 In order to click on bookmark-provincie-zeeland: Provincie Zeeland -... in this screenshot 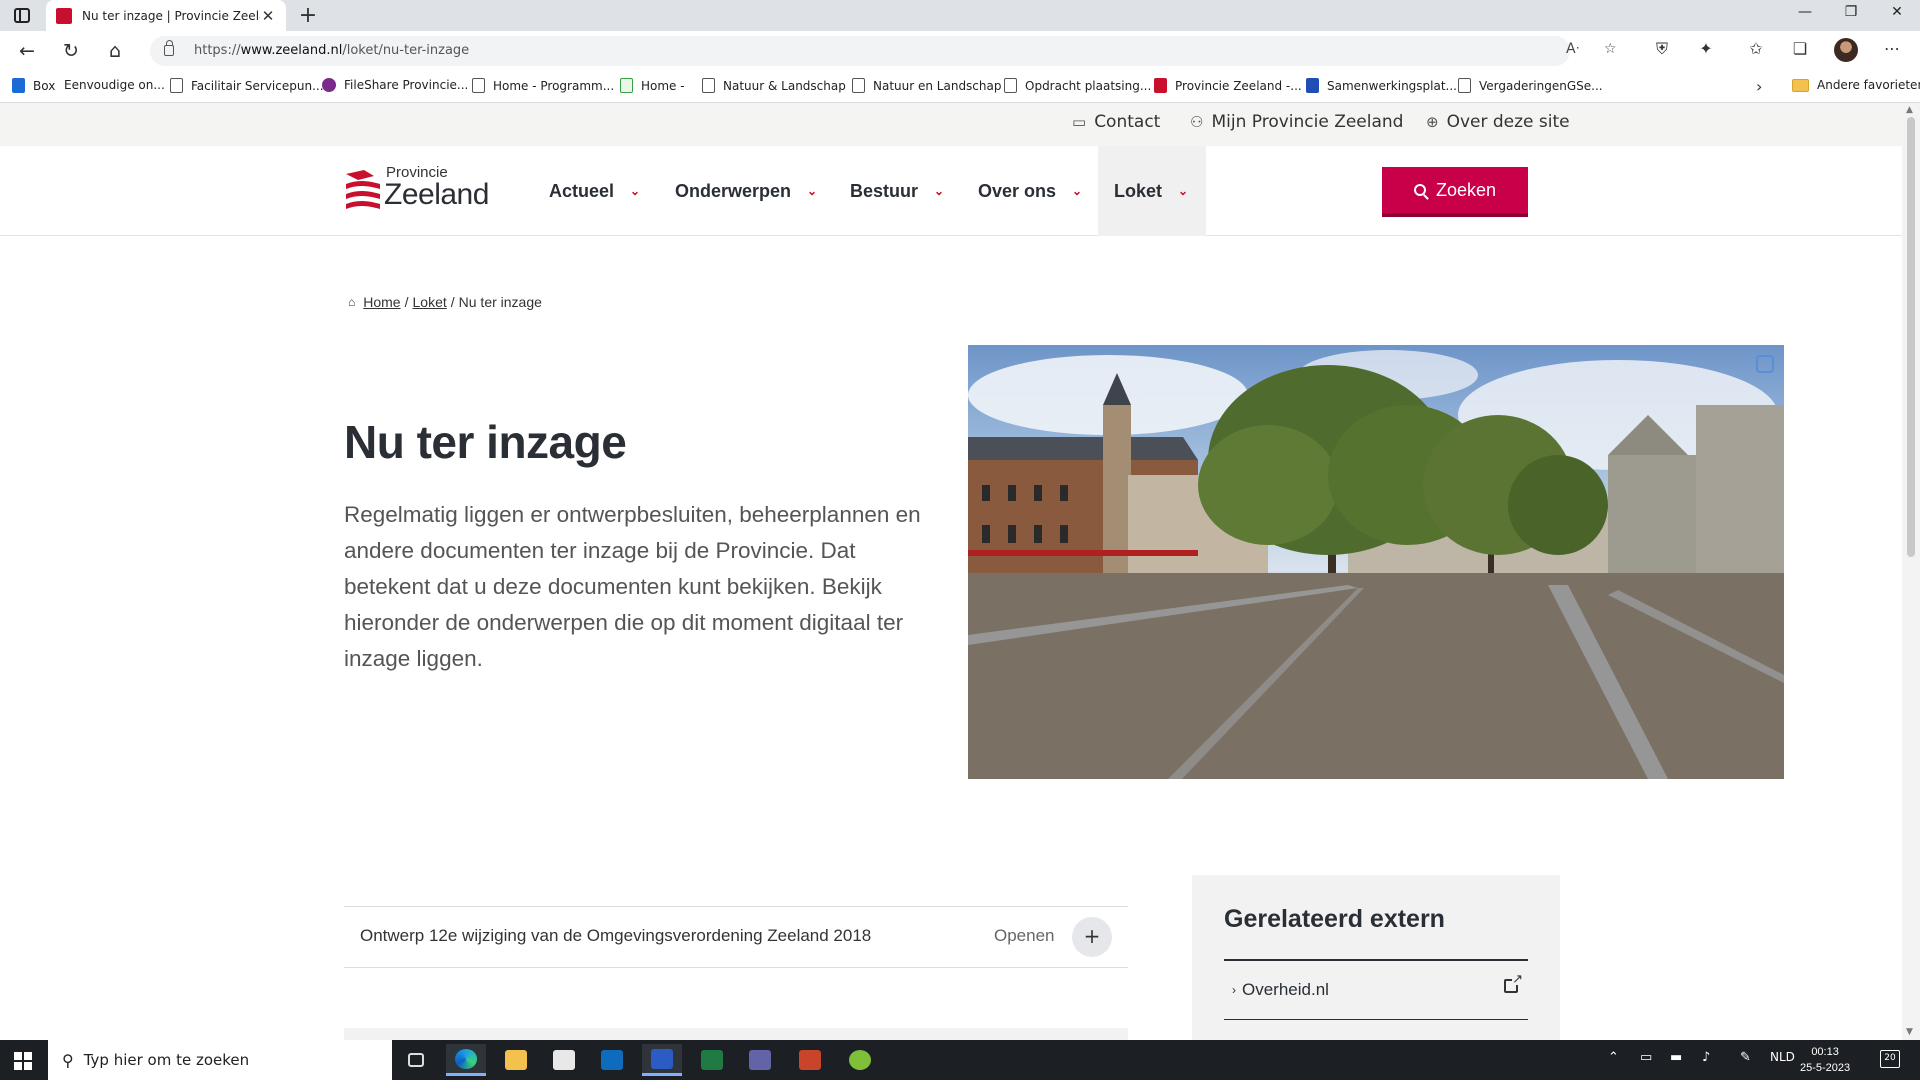, I will do `click(1228, 85)`.